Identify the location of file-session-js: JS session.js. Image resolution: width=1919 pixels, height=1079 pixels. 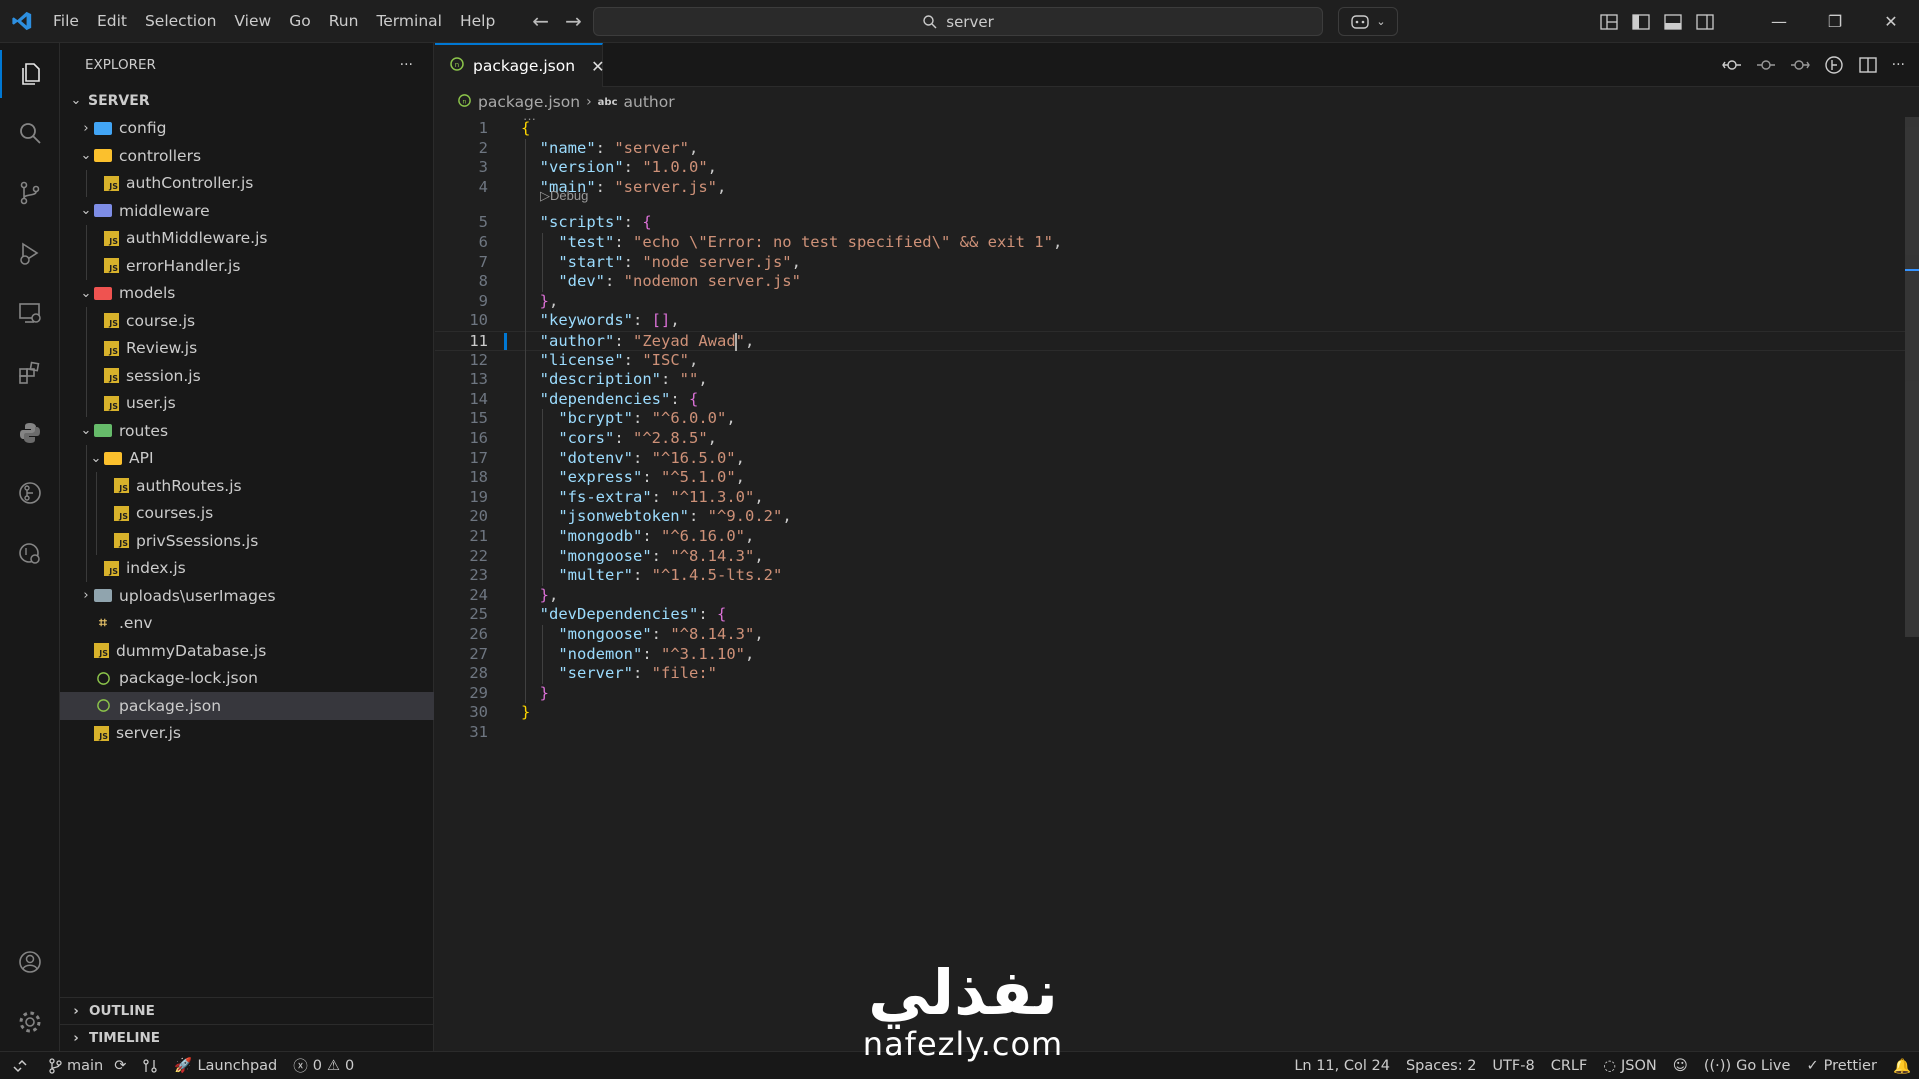
(247, 376).